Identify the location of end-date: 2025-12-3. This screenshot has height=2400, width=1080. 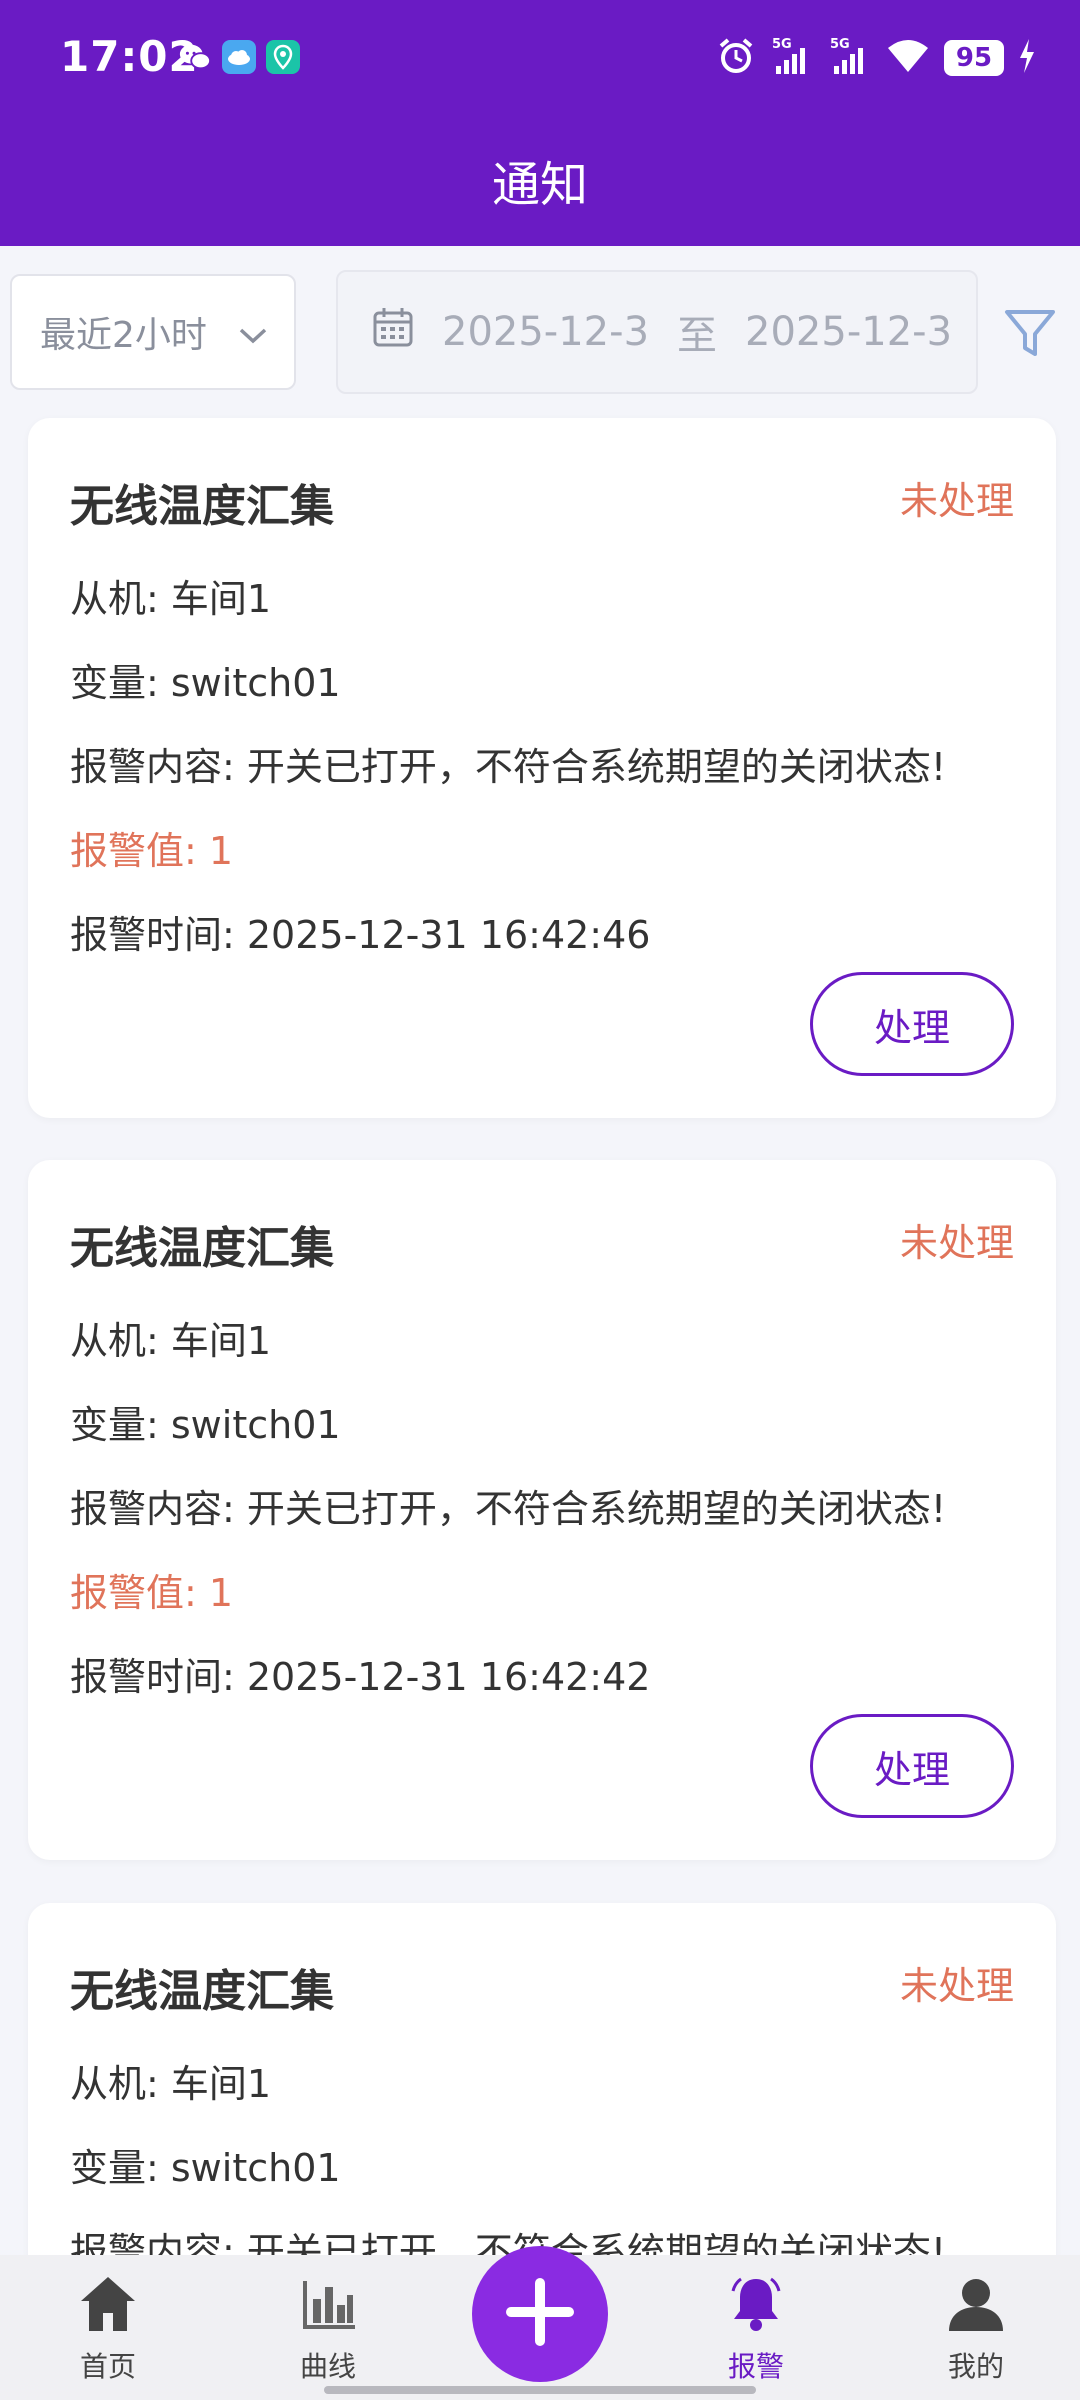
(849, 332).